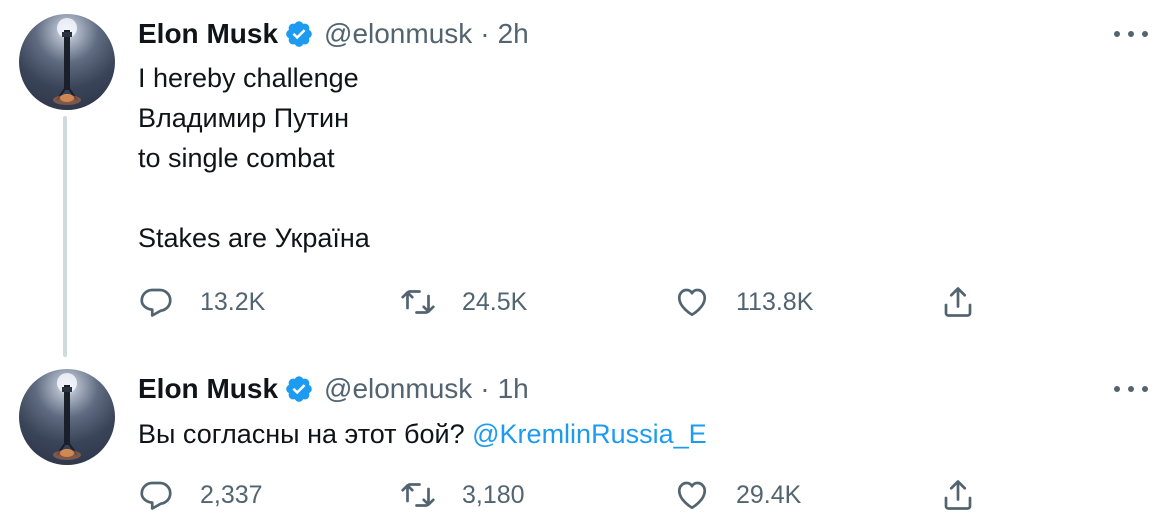 The width and height of the screenshot is (1174, 527). I want to click on tweet-text-line: Stakes are Україна, so click(254, 238).